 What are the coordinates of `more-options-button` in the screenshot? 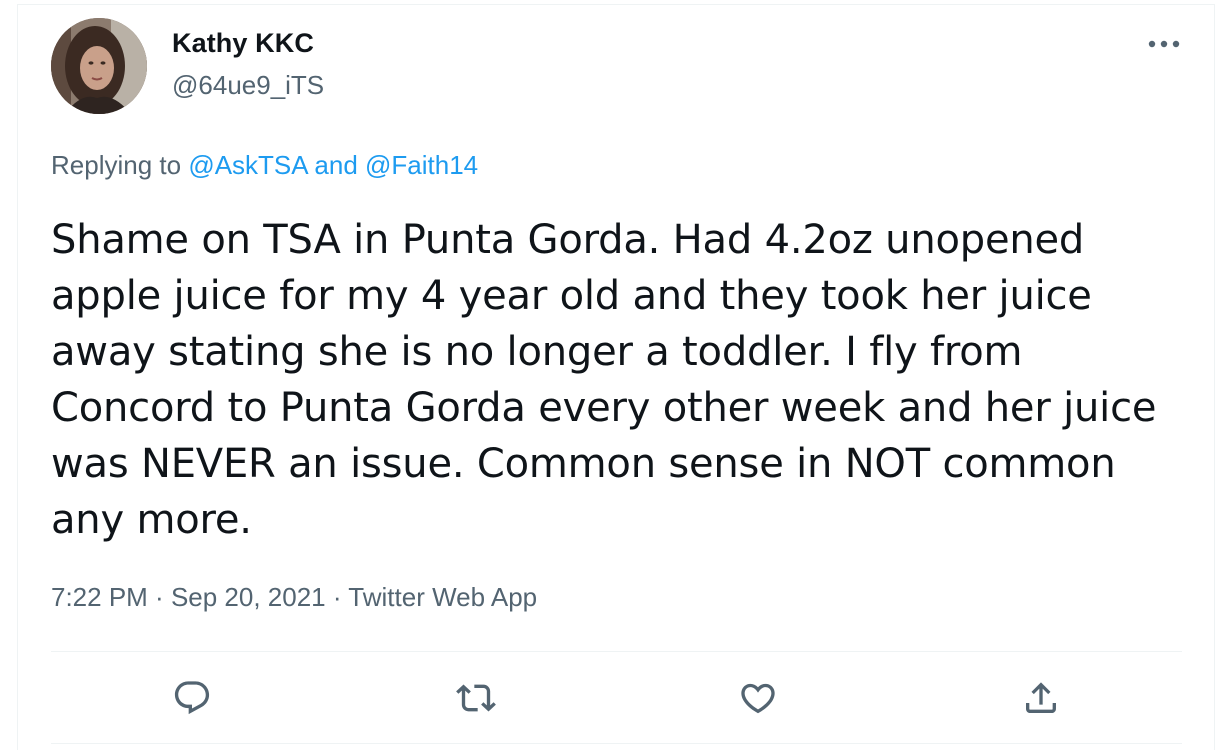 It's located at (1164, 44).